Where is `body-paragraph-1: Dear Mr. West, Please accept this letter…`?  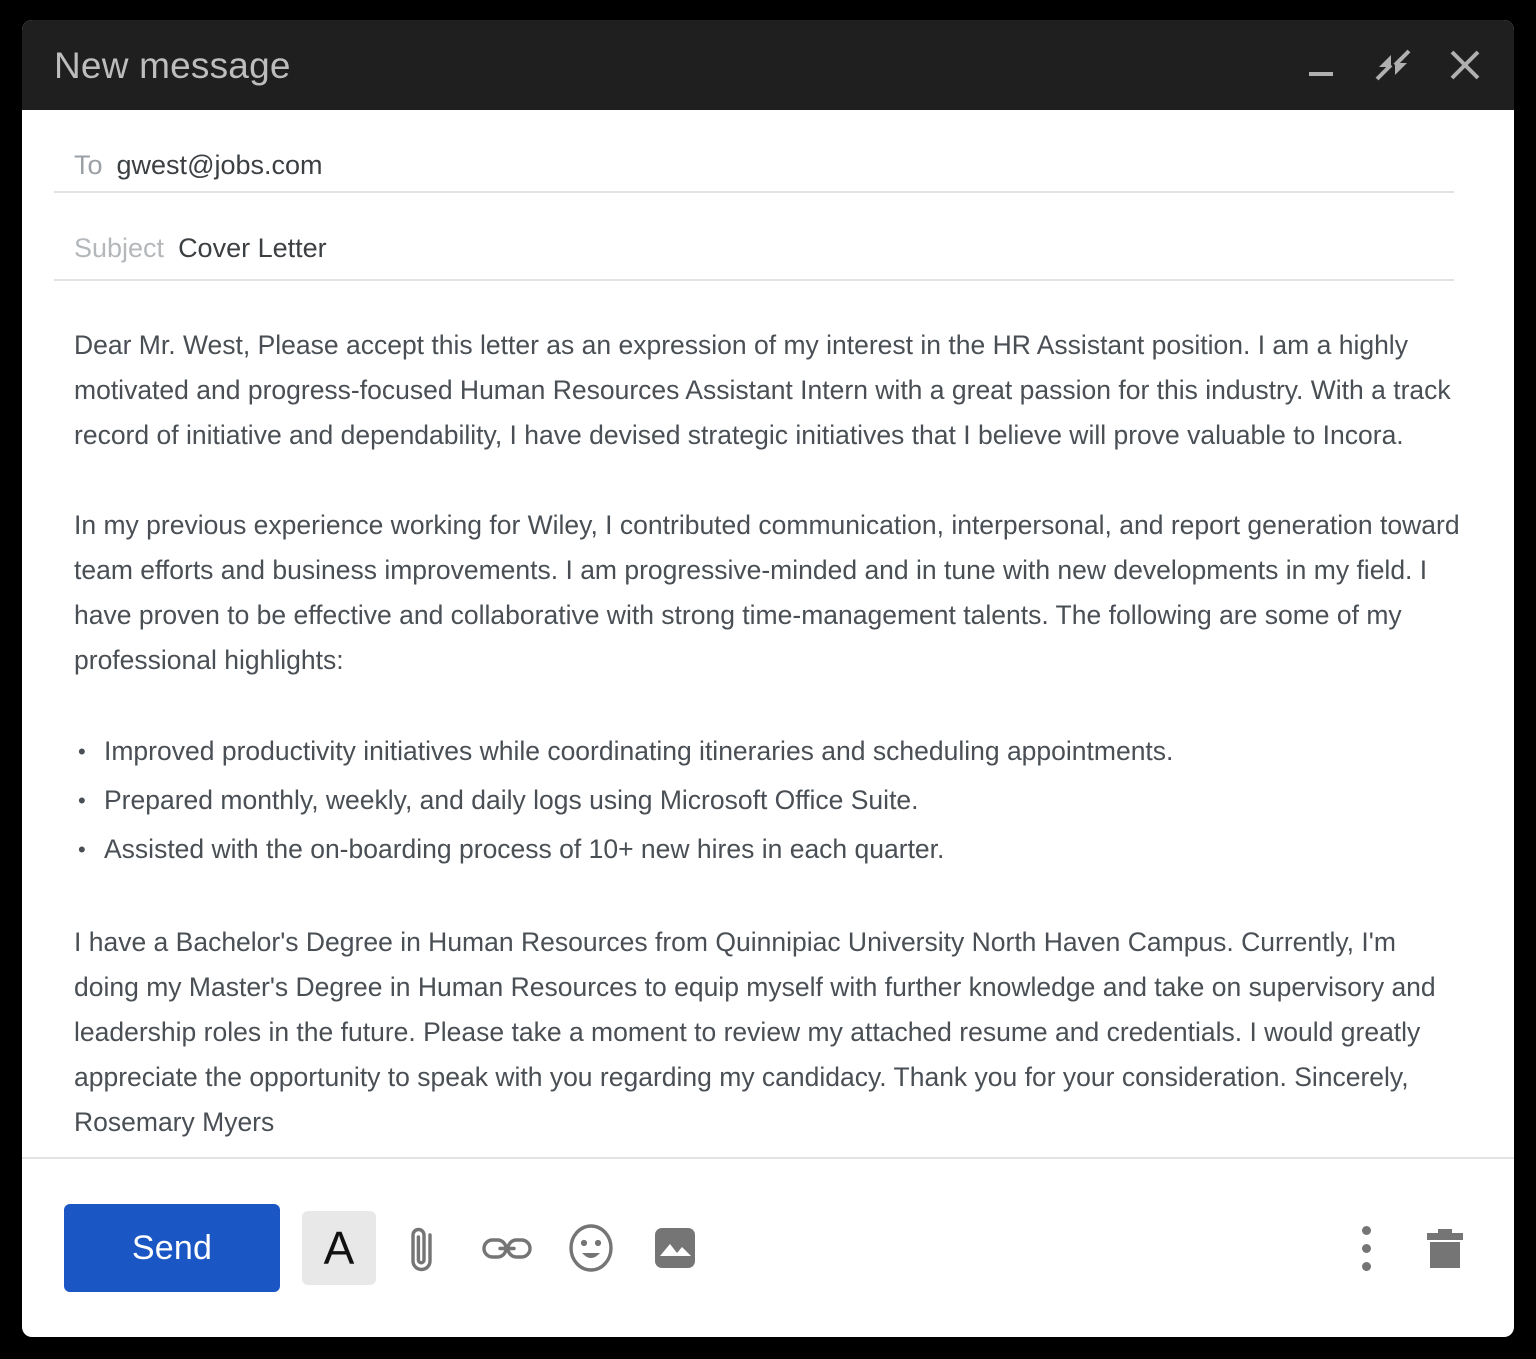 body-paragraph-1: Dear Mr. West, Please accept this letter… is located at coordinates (762, 390).